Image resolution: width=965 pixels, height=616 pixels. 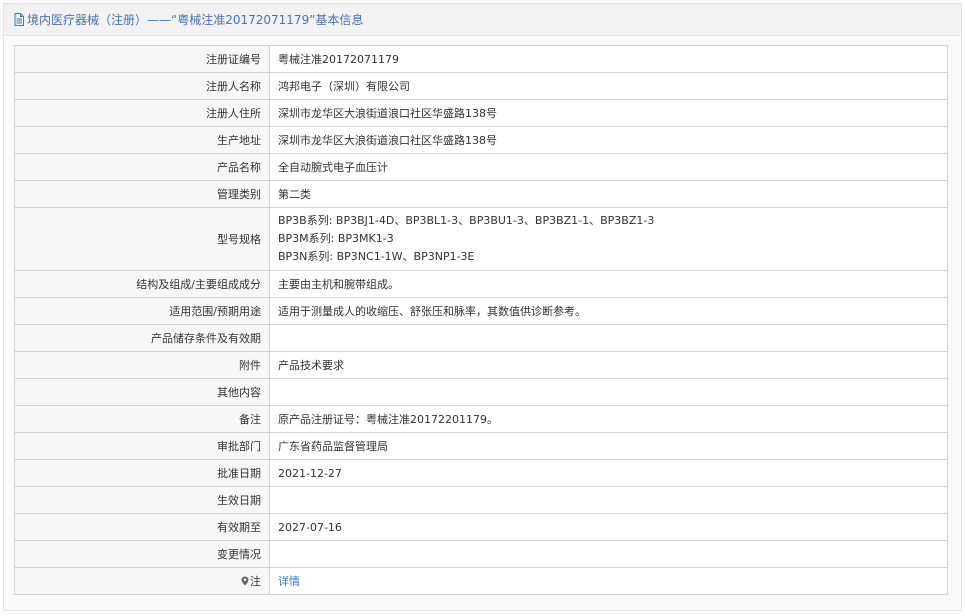 What do you see at coordinates (142, 554) in the screenshot?
I see `field-label: 变更情况` at bounding box center [142, 554].